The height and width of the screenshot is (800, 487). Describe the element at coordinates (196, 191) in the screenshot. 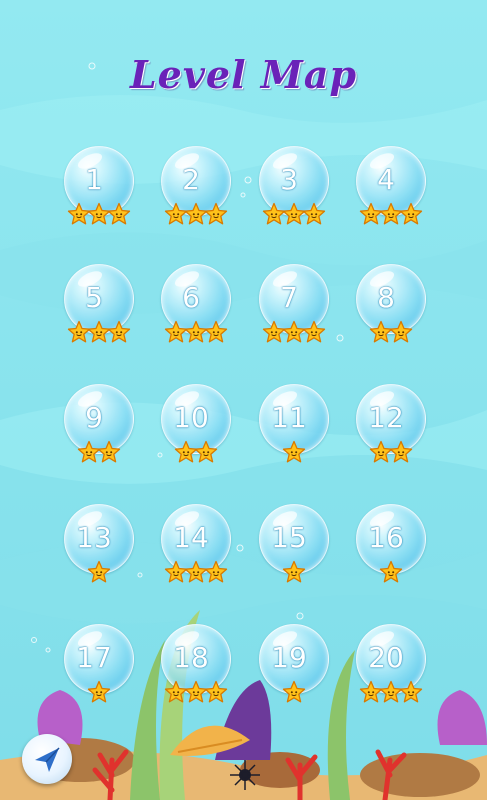

I see `level-button-2: 2` at that location.